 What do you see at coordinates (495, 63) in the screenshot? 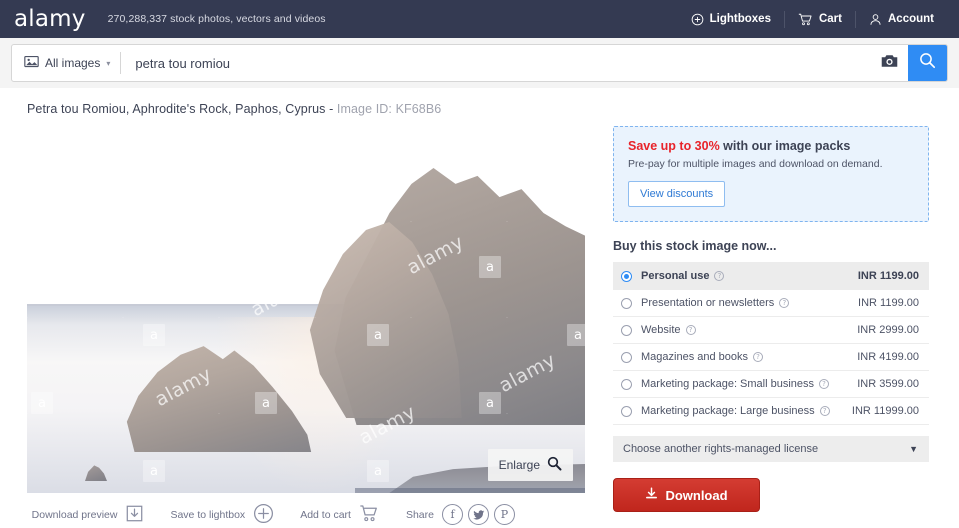
I see `search-input` at bounding box center [495, 63].